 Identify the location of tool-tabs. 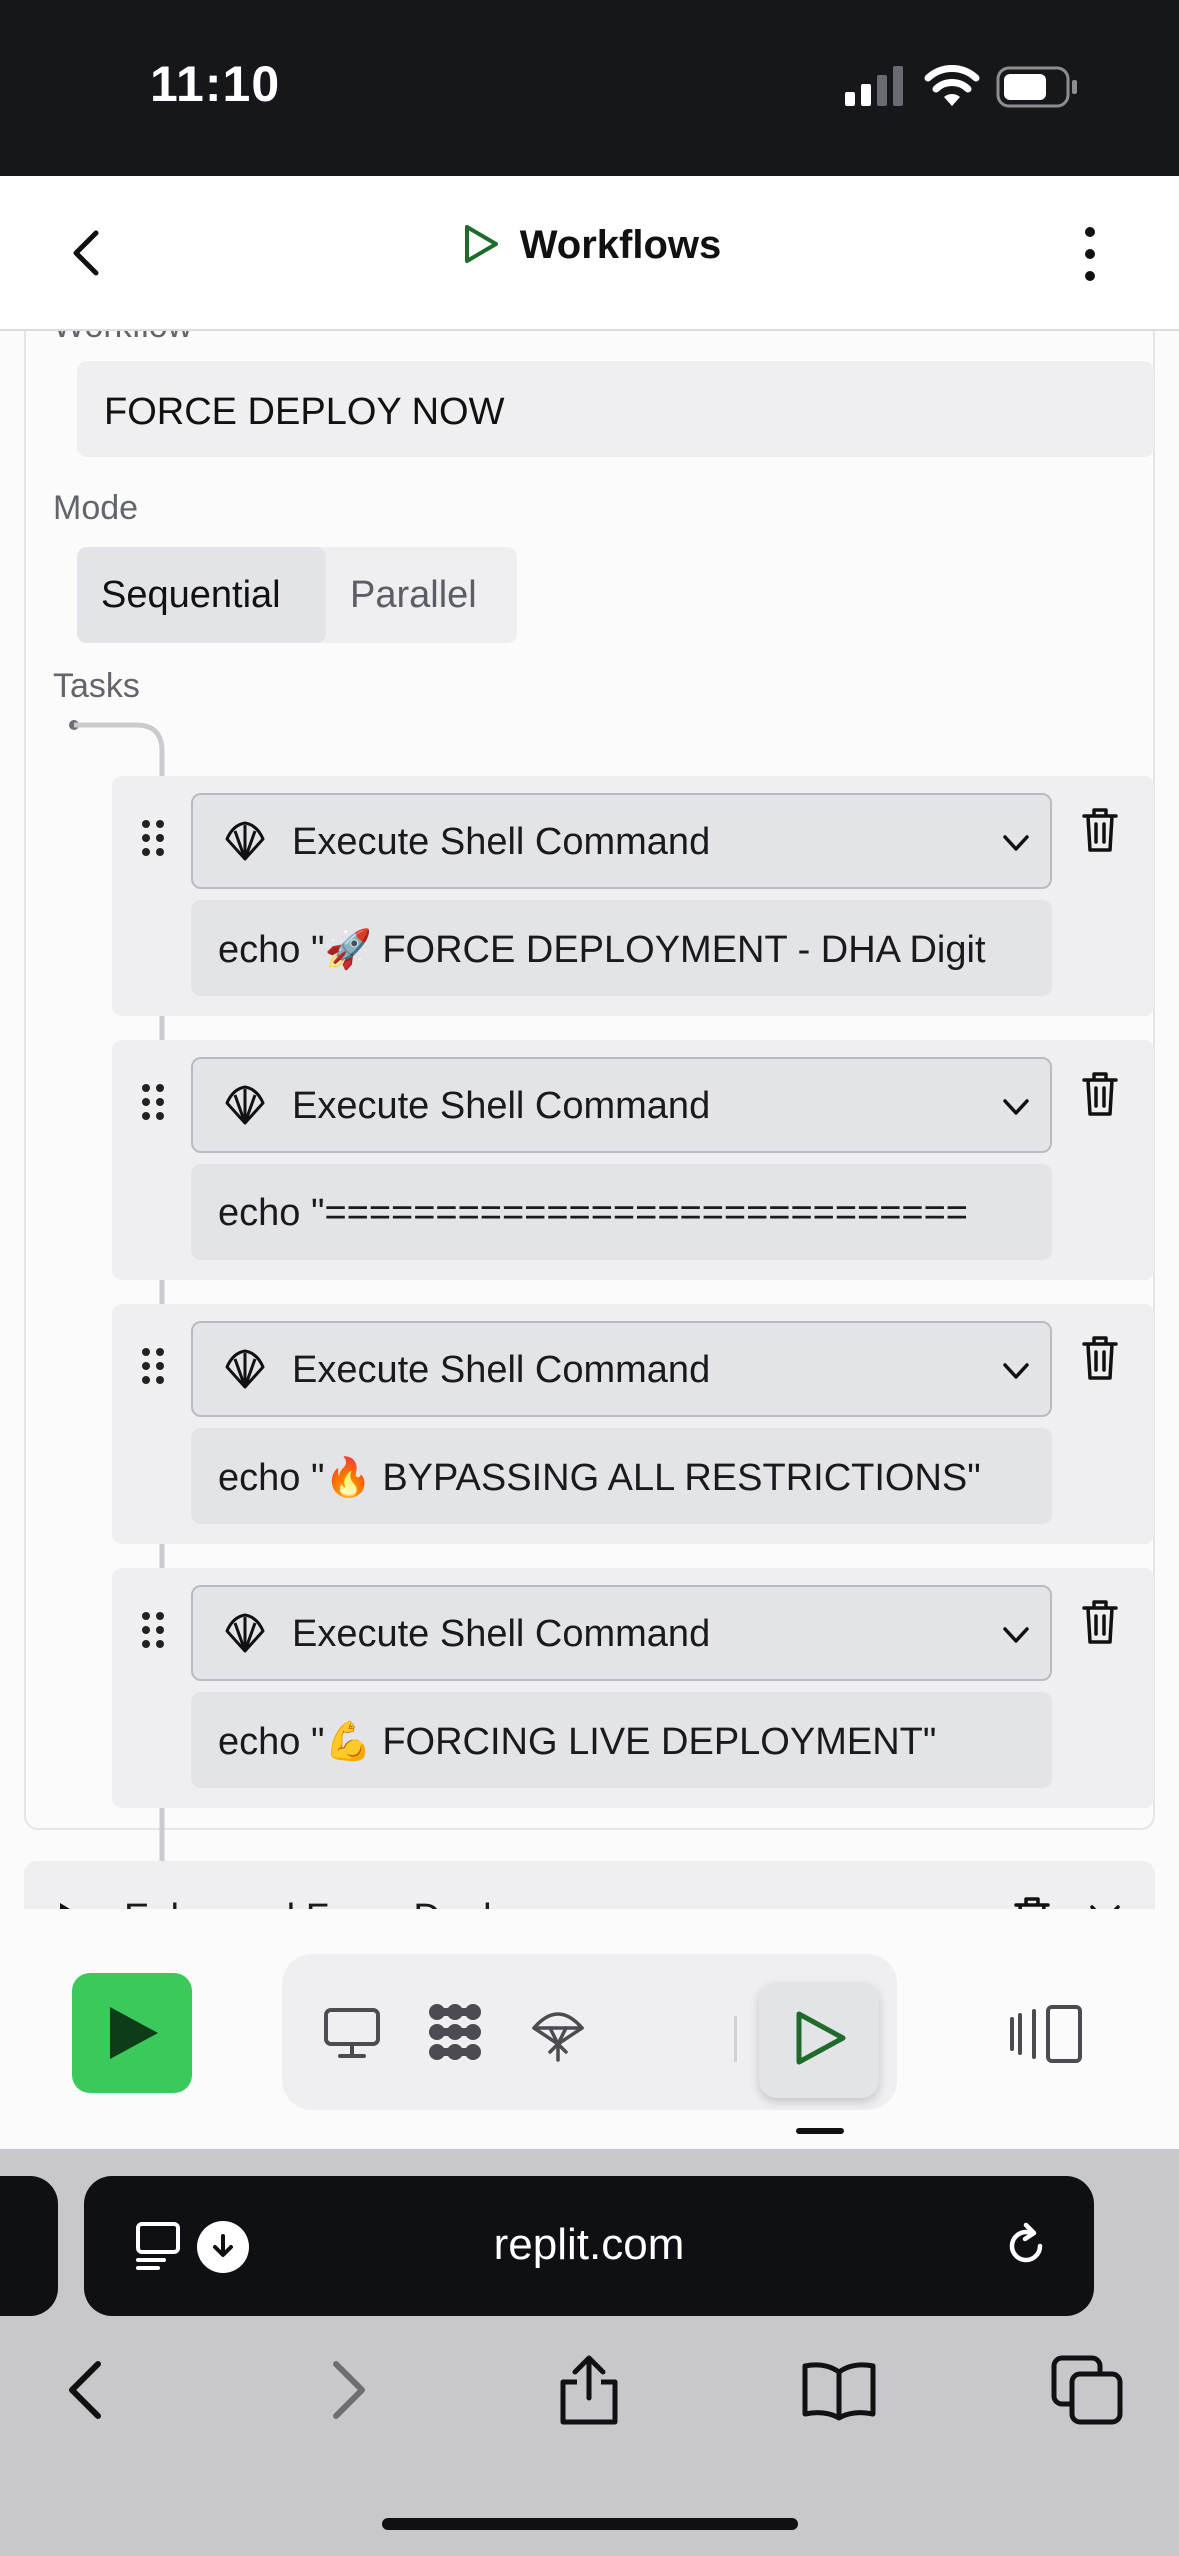
(589, 2032).